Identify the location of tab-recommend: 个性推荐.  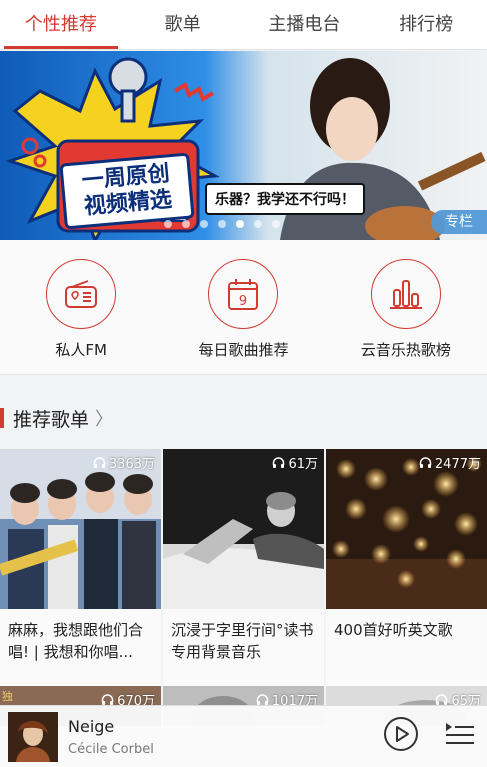
(61, 24).